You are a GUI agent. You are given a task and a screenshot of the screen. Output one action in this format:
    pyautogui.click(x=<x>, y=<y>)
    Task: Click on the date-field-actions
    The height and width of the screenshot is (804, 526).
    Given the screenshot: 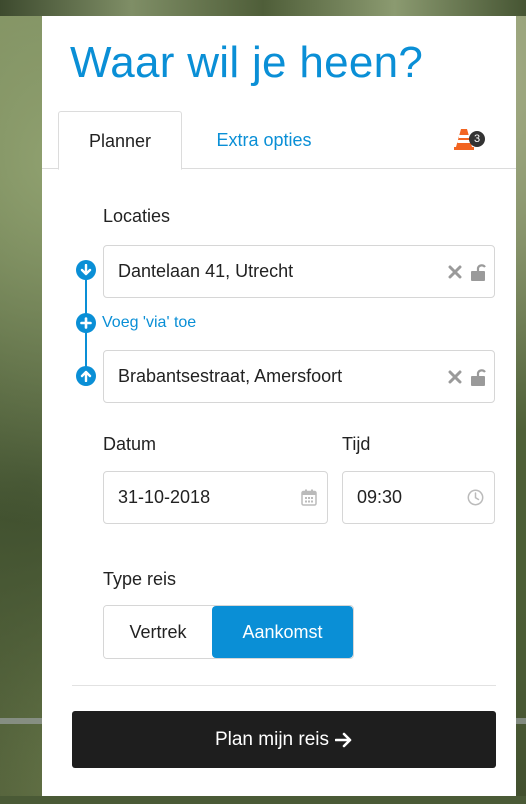 What is the action you would take?
    pyautogui.click(x=309, y=497)
    